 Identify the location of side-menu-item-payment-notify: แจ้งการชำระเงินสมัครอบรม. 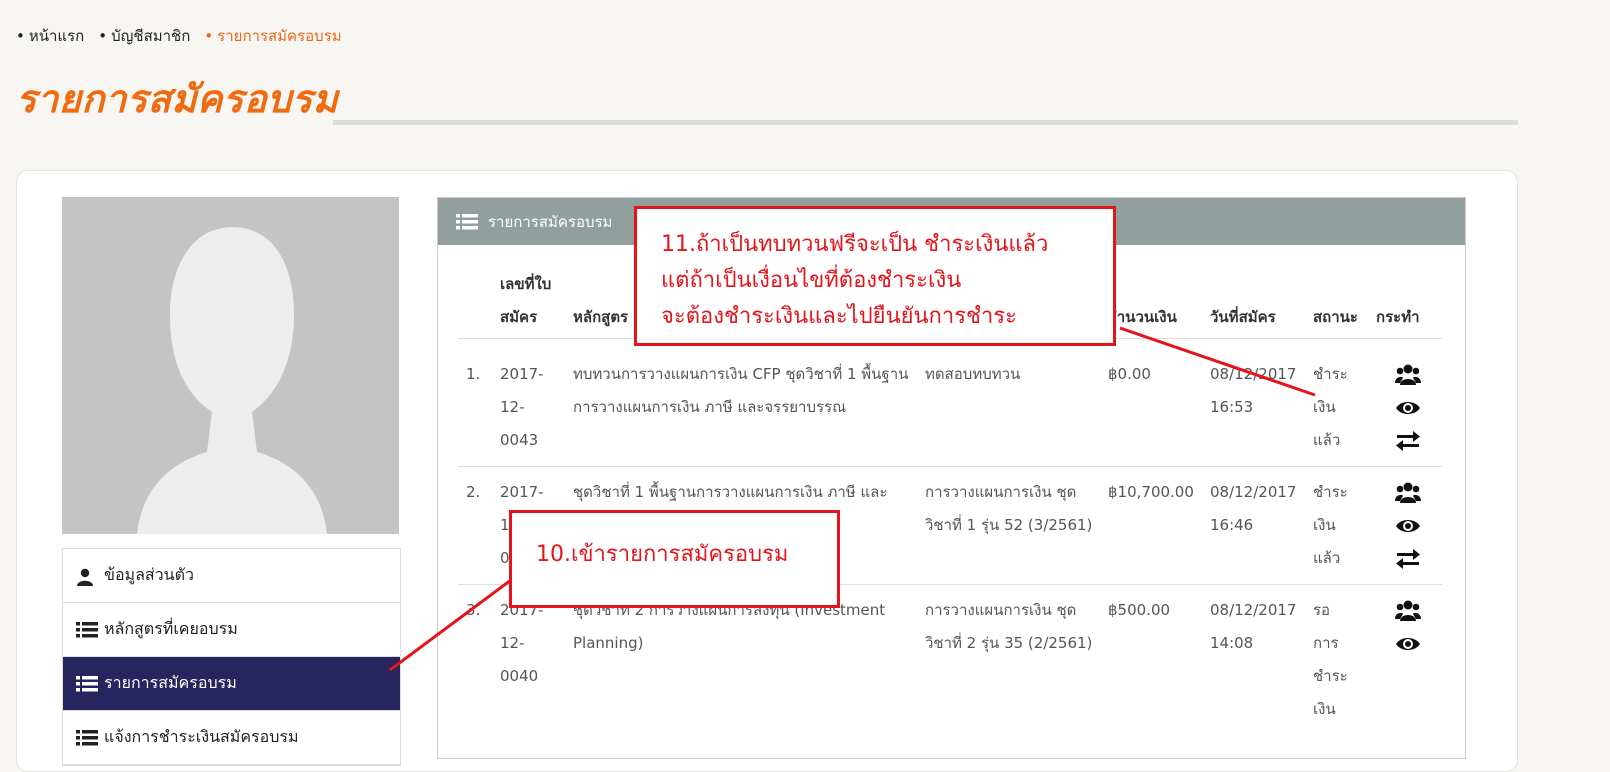
(231, 738).